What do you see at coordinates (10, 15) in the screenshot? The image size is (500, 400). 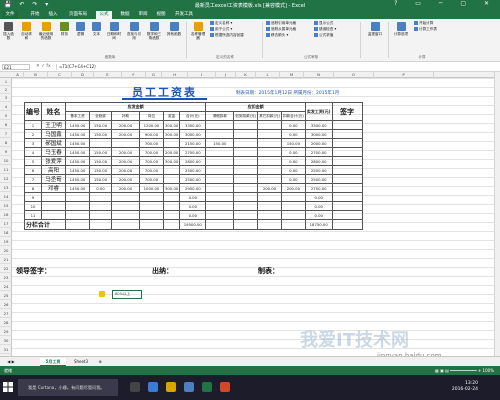 I see `tab-file: 文件` at bounding box center [10, 15].